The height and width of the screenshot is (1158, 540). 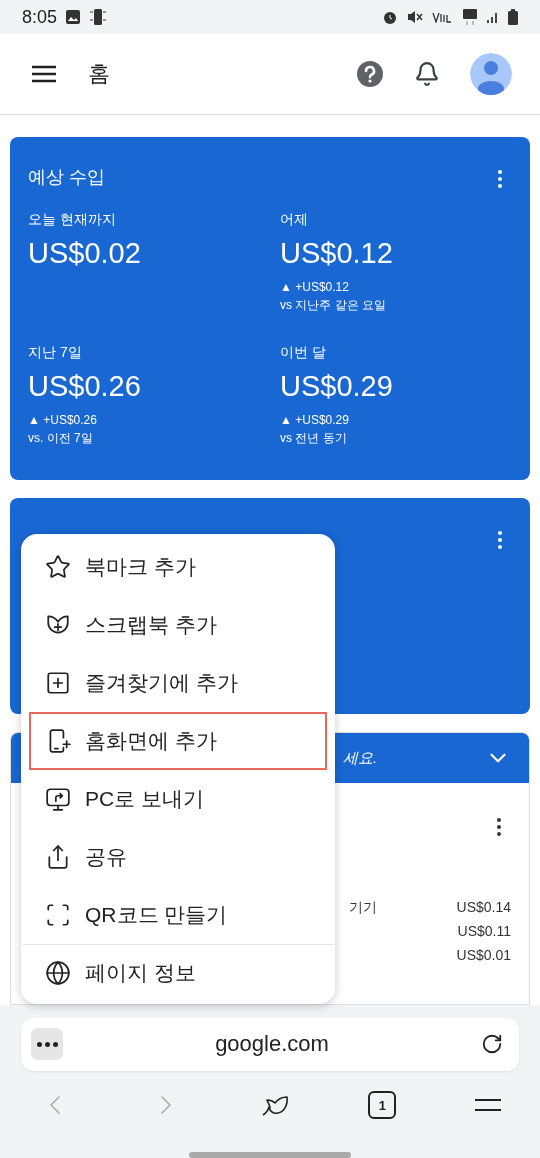 What do you see at coordinates (99, 74) in the screenshot?
I see `page-title: 홈` at bounding box center [99, 74].